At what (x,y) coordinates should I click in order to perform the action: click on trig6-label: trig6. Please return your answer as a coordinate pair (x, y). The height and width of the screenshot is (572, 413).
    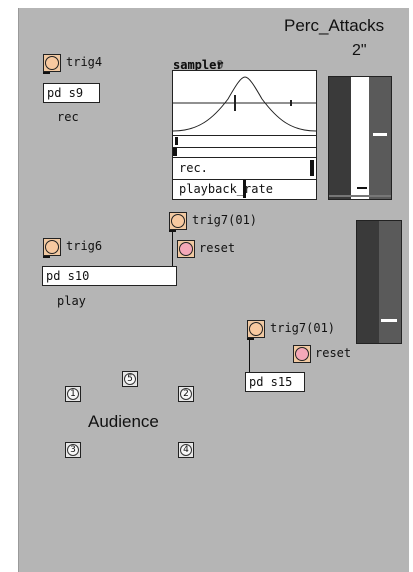
    Looking at the image, I should click on (84, 246).